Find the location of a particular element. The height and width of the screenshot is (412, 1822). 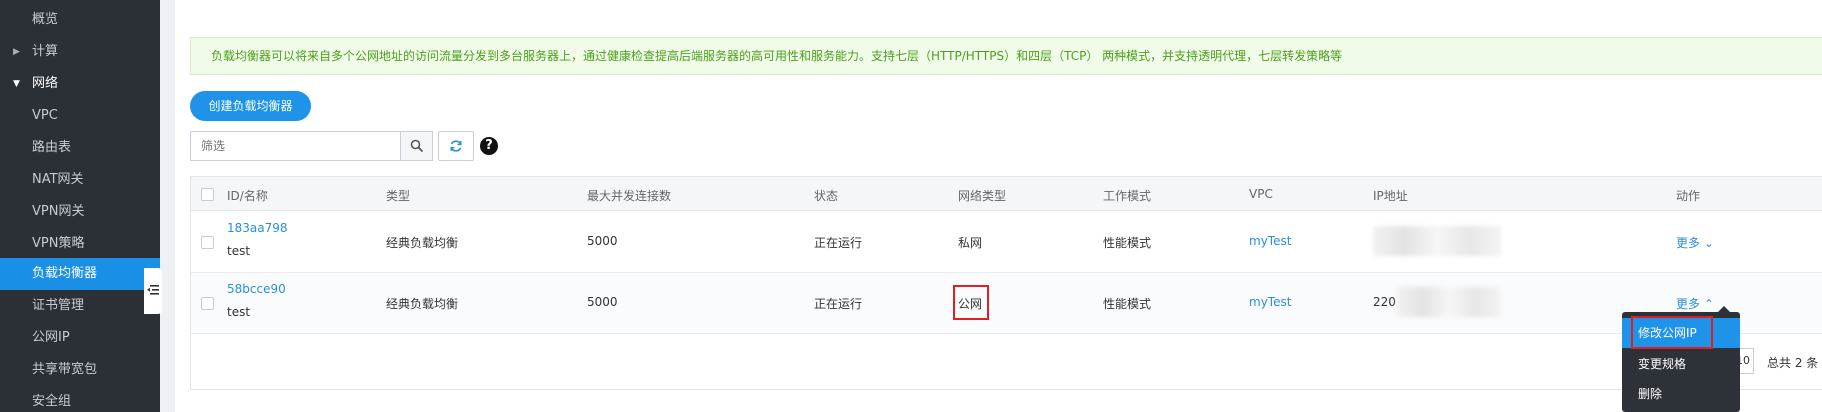

sidebar-item-certificate: 证书管理 is located at coordinates (80, 306).